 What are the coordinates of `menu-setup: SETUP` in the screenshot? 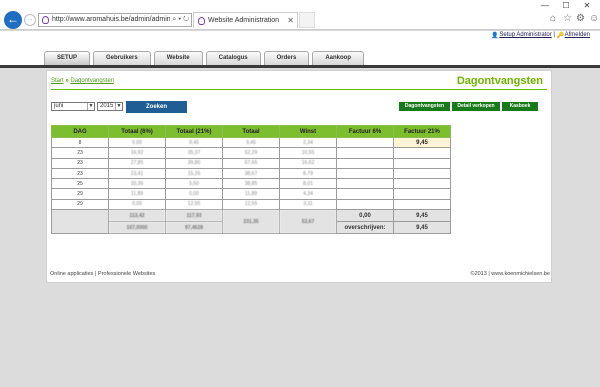 It's located at (67, 58).